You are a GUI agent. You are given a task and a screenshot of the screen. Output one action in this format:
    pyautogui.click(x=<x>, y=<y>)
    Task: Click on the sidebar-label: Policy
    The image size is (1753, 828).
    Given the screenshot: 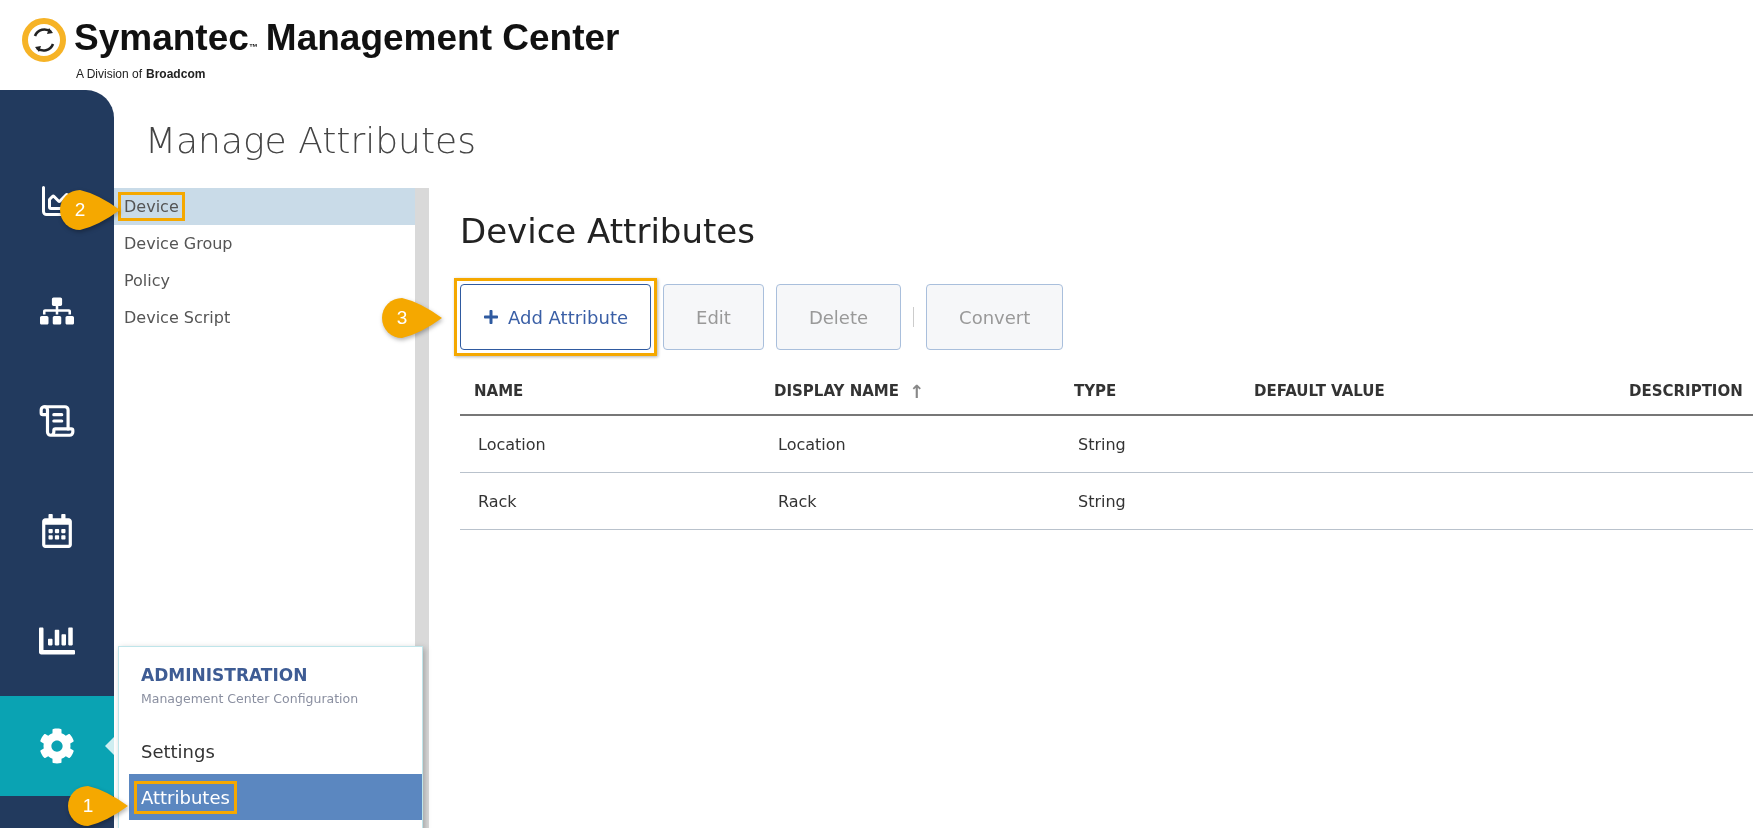 What is the action you would take?
    pyautogui.click(x=147, y=280)
    